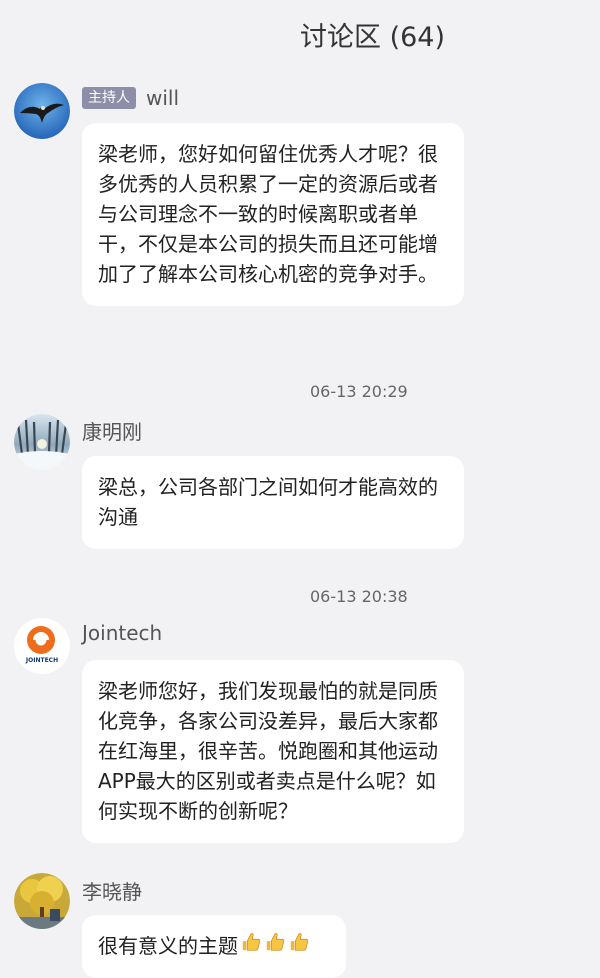  What do you see at coordinates (273, 502) in the screenshot?
I see `message-bubble: 梁总，公司各部门之间如何才能高效的沟通` at bounding box center [273, 502].